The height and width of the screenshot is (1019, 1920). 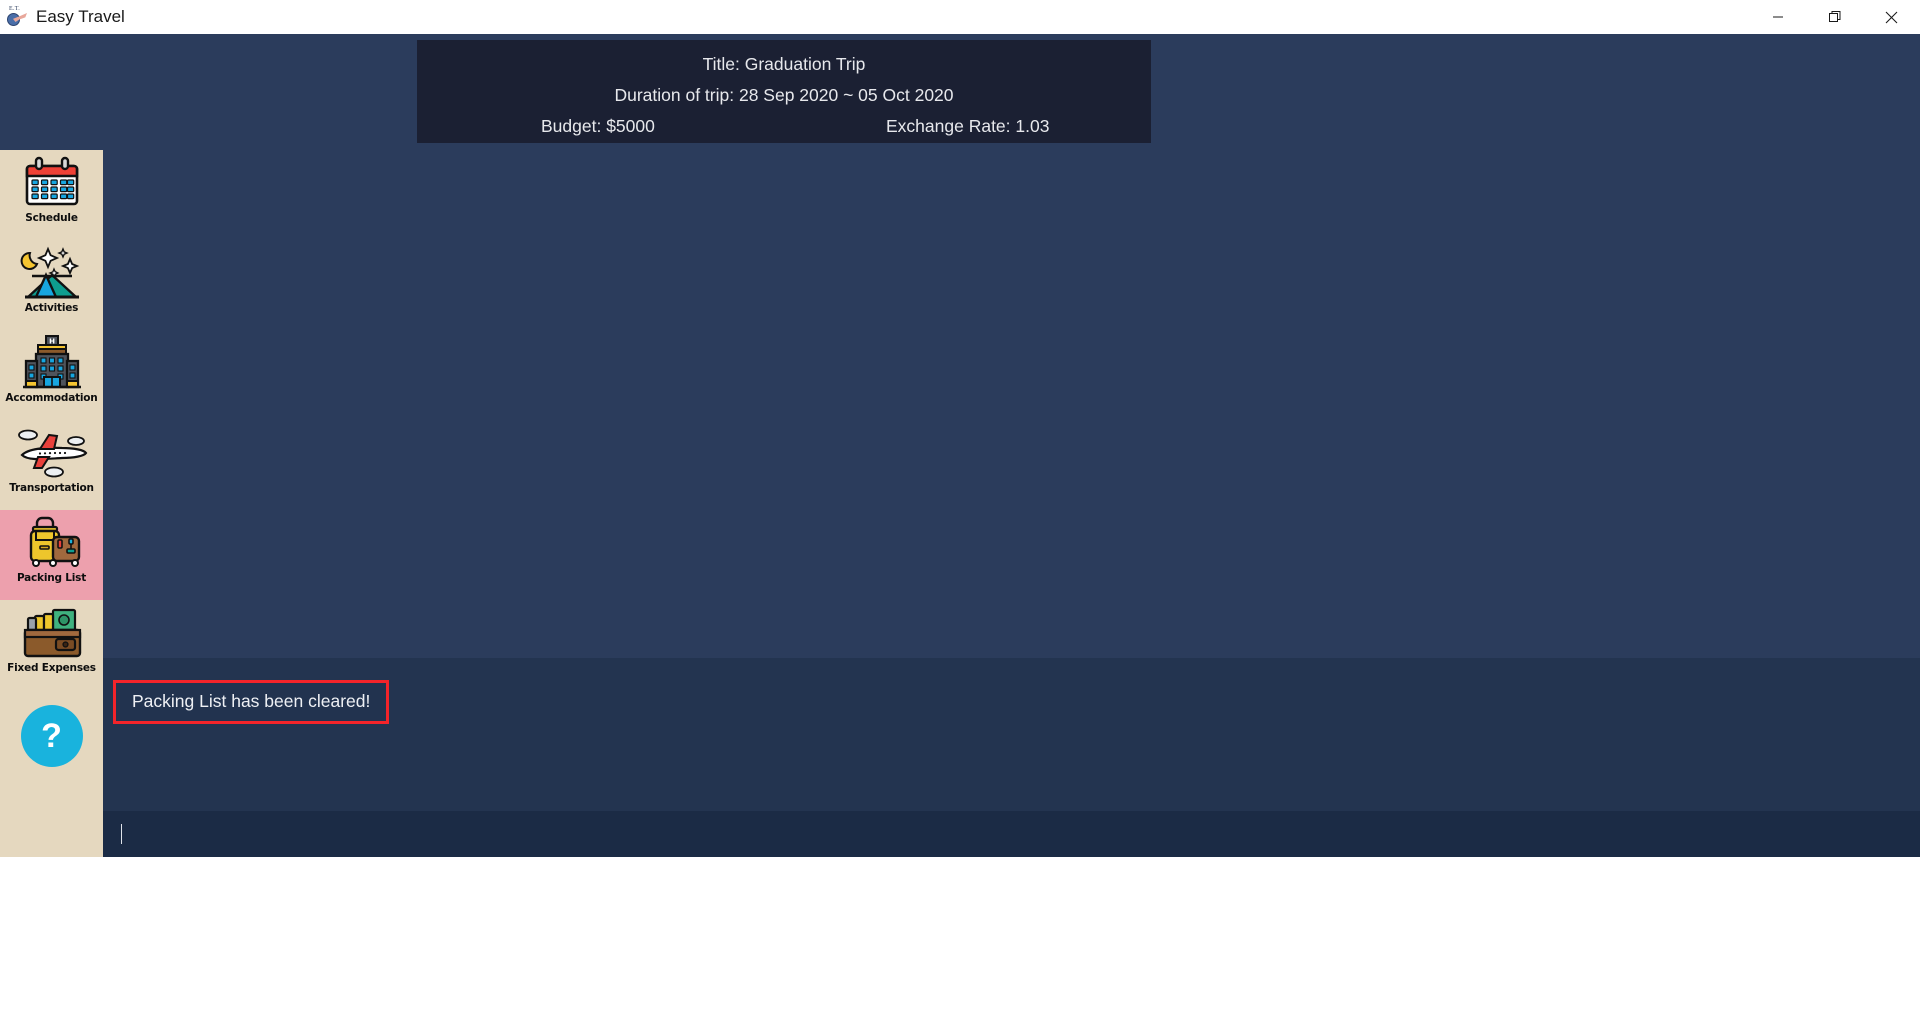 I want to click on help-button: ?, so click(x=51, y=736).